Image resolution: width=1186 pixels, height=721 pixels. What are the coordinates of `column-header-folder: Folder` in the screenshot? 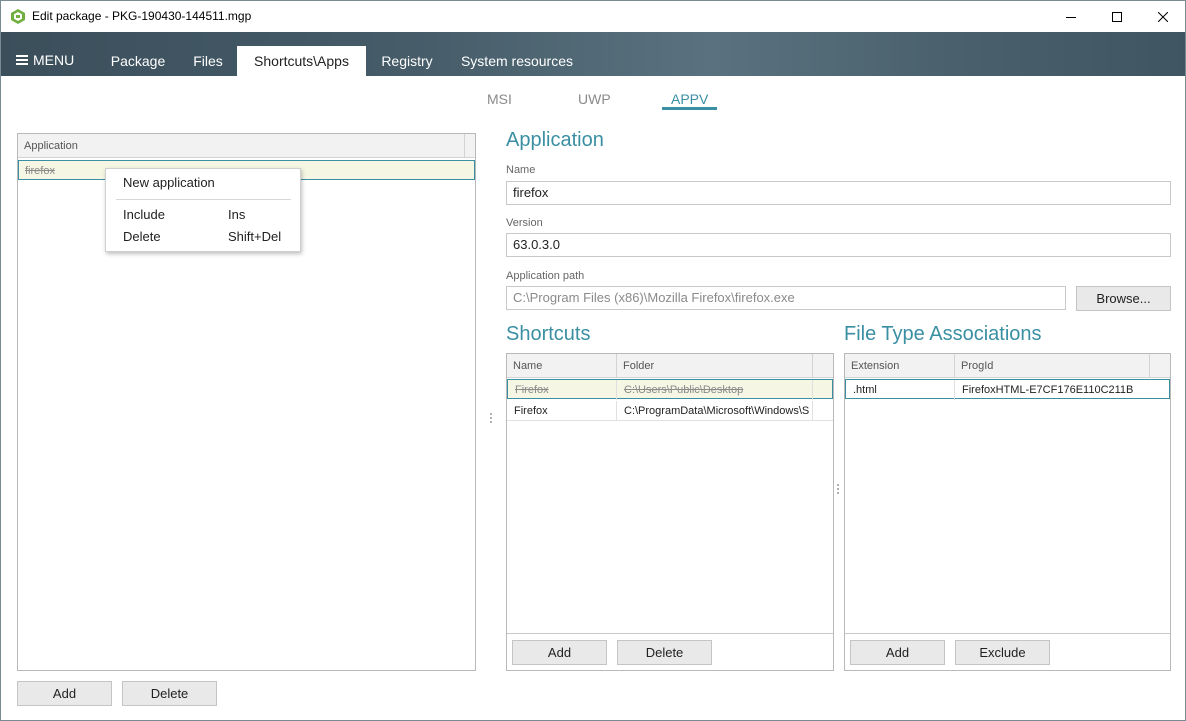 It's located at (715, 366).